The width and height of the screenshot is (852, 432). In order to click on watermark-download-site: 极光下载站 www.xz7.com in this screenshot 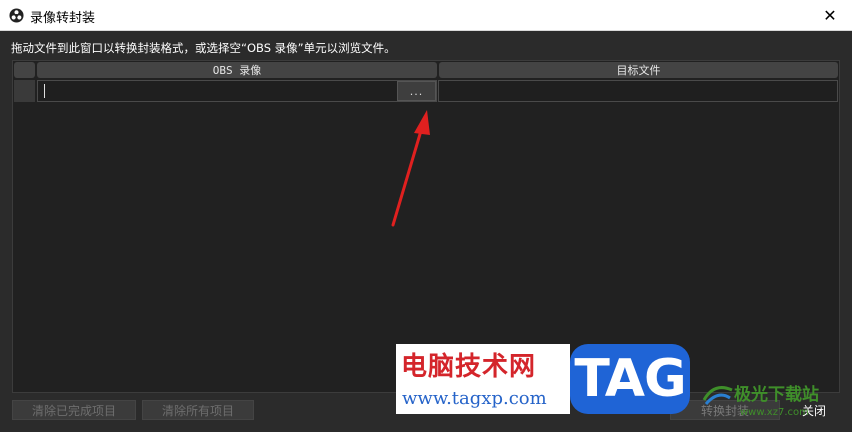, I will do `click(775, 404)`.